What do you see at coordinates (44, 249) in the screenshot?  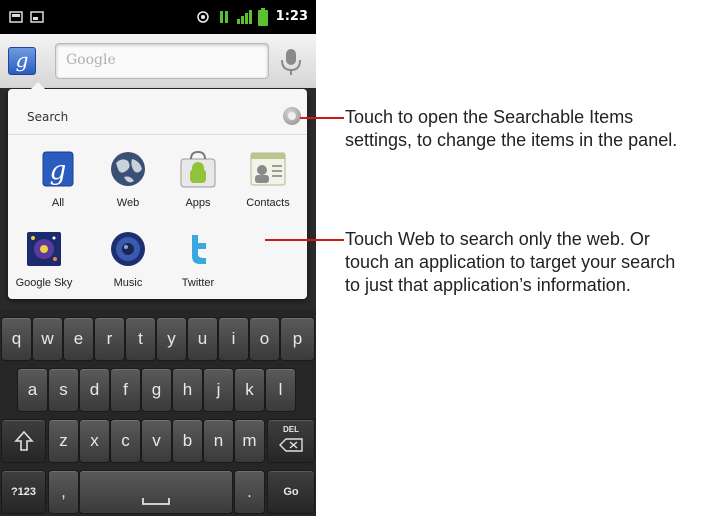 I see `sky-icon` at bounding box center [44, 249].